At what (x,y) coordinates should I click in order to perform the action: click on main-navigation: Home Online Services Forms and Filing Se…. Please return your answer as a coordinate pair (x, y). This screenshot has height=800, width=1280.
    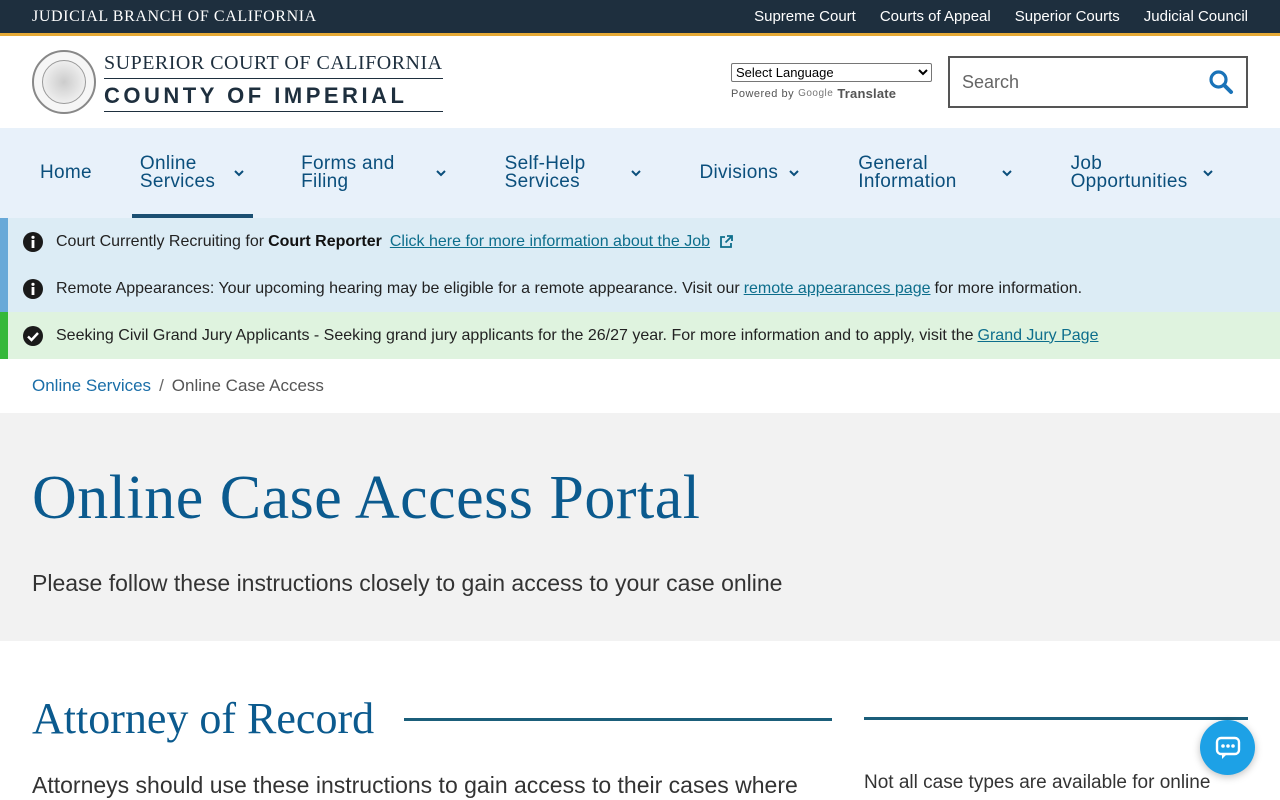
    Looking at the image, I should click on (640, 173).